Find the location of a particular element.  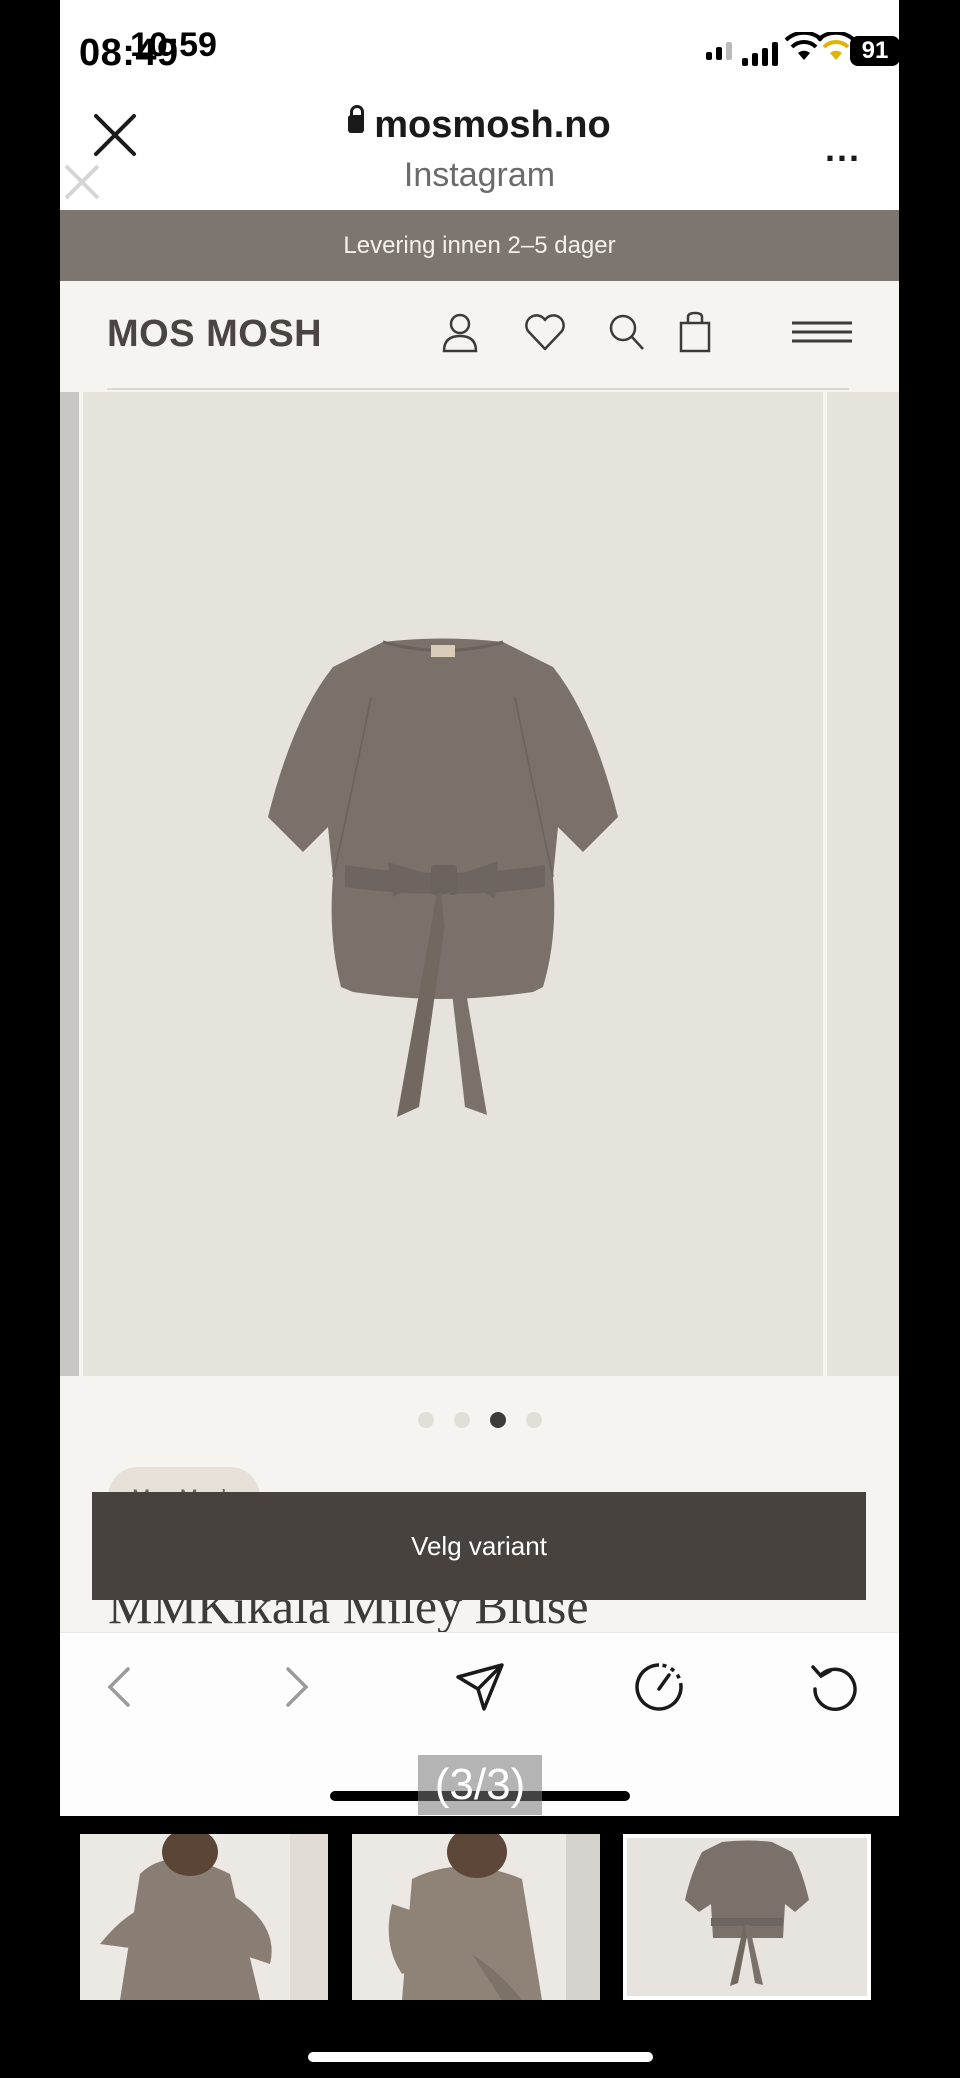

status-bar: 08:49 10:59 91 is located at coordinates (479, 50).